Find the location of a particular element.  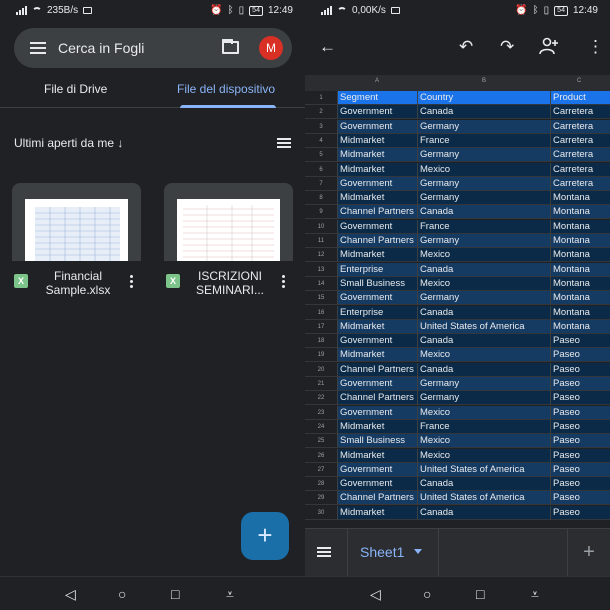

cell-product: Product is located at coordinates (580, 98).